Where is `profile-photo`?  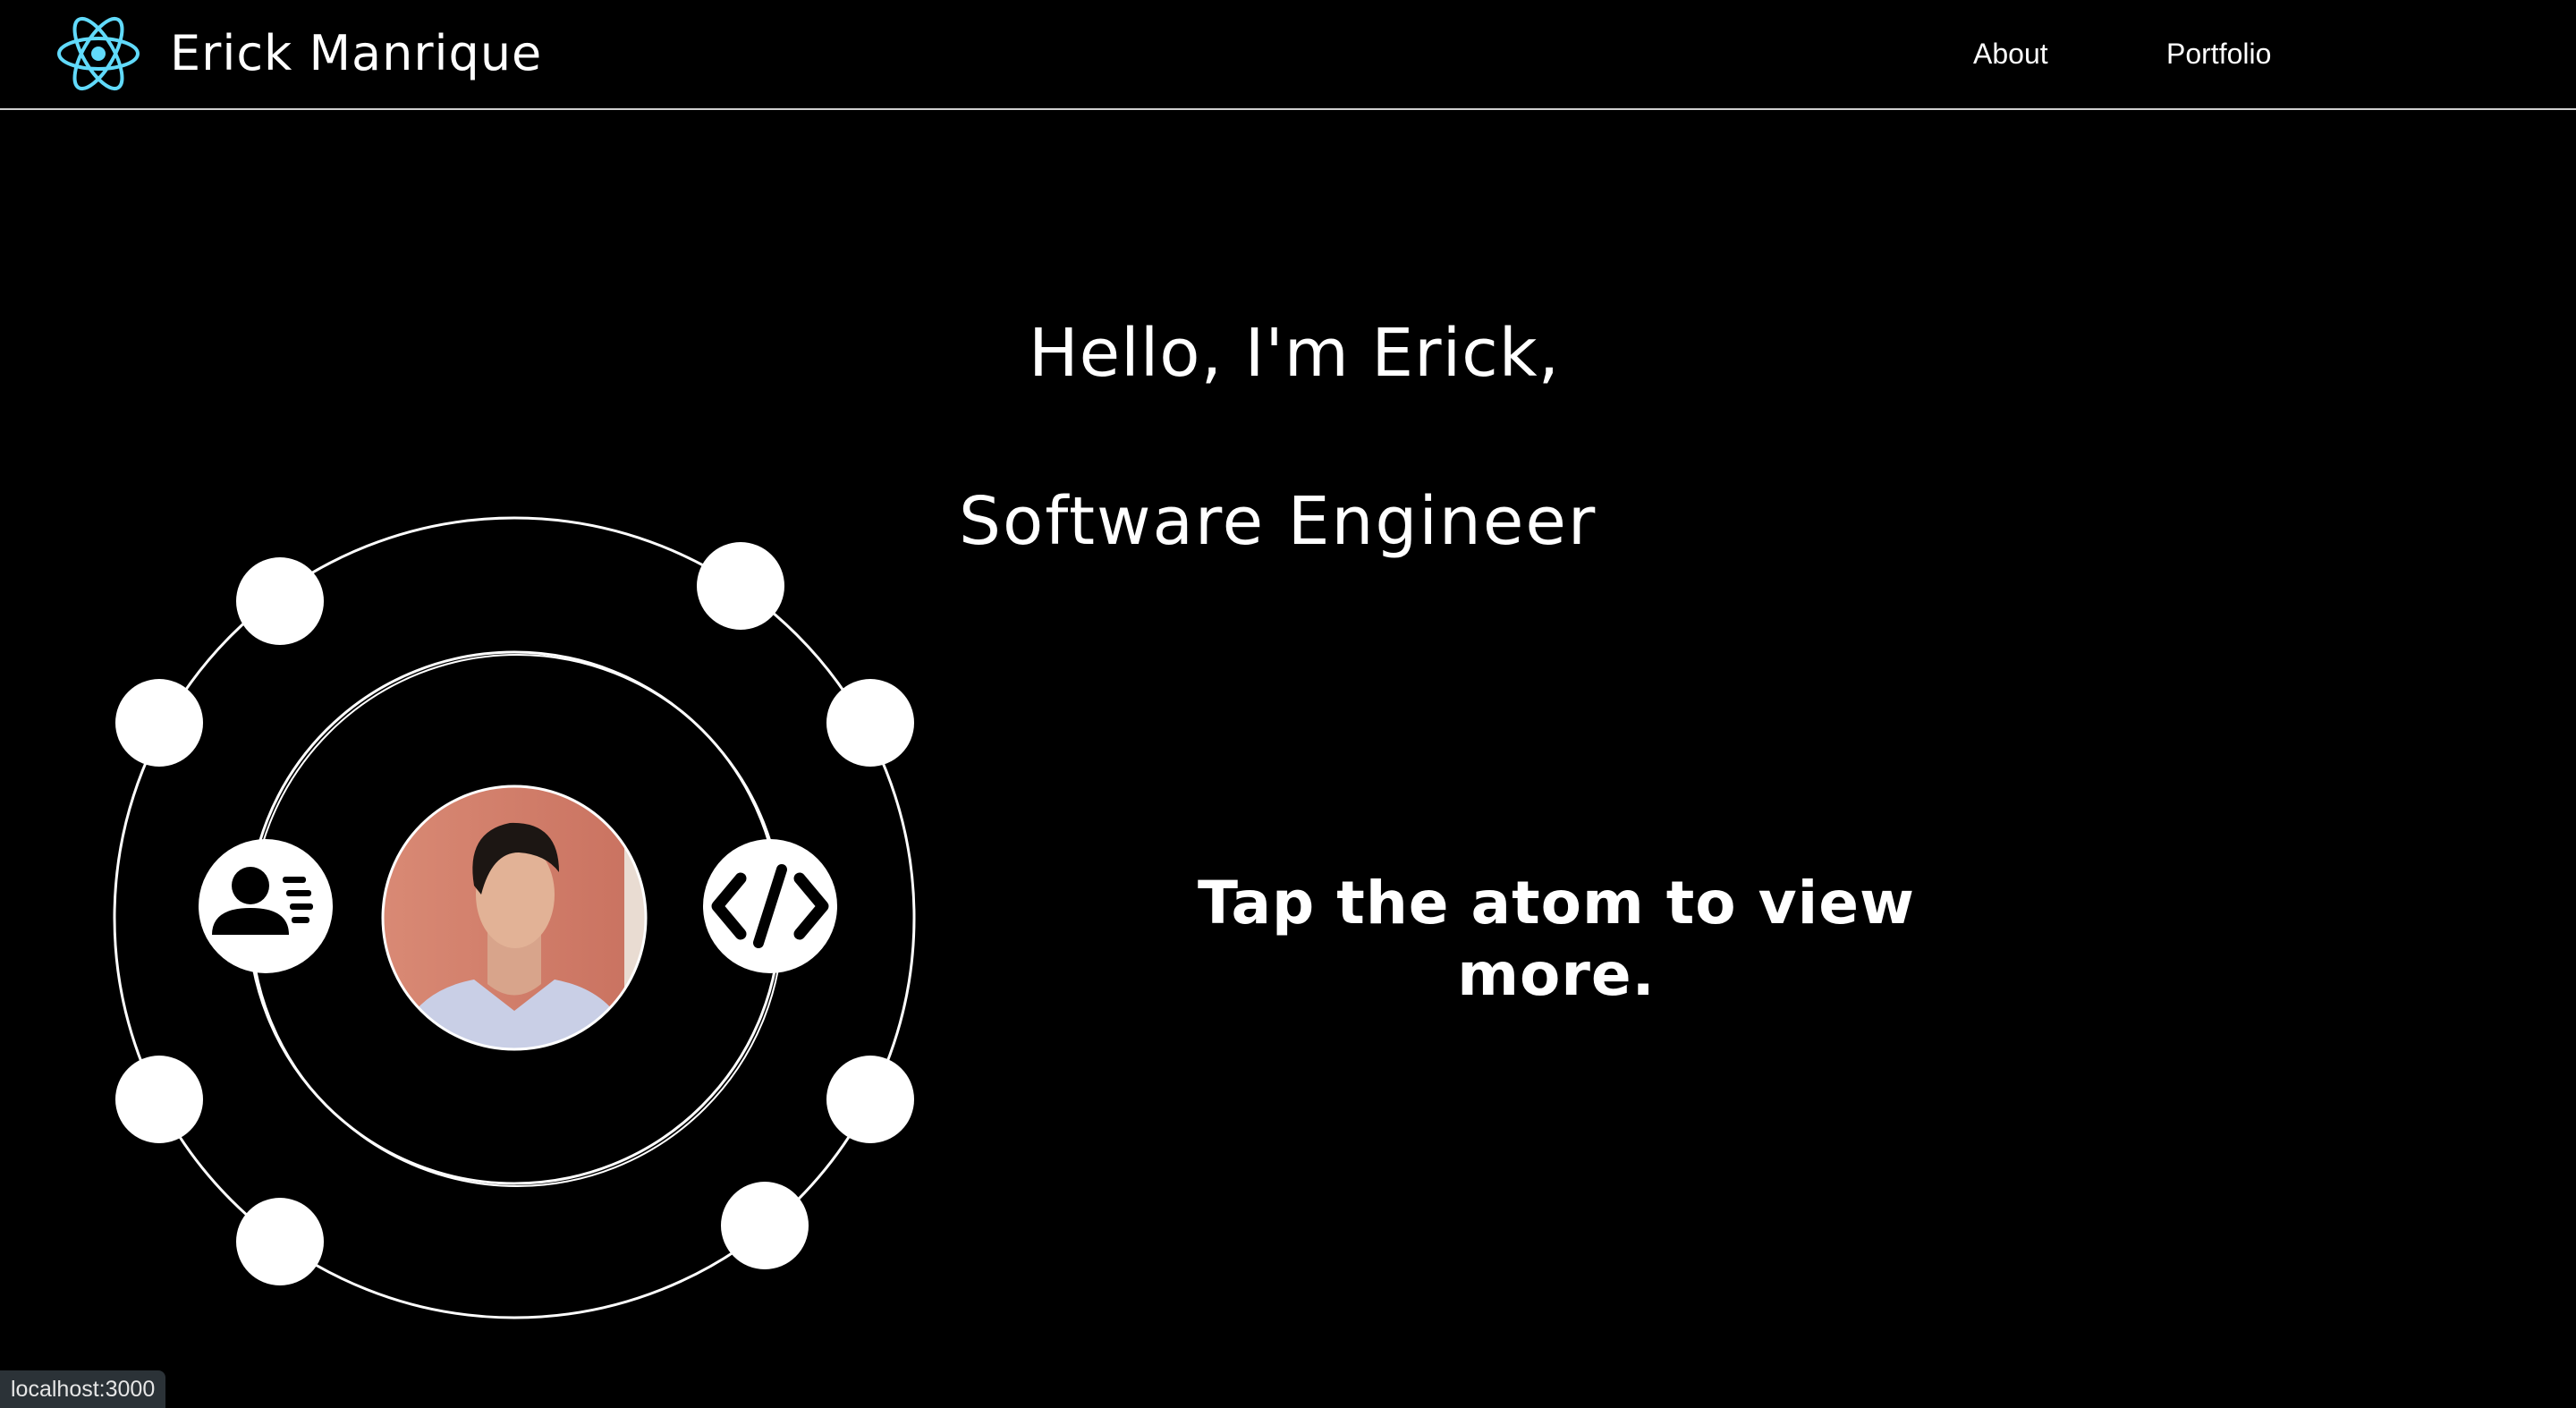
profile-photo is located at coordinates (519, 921).